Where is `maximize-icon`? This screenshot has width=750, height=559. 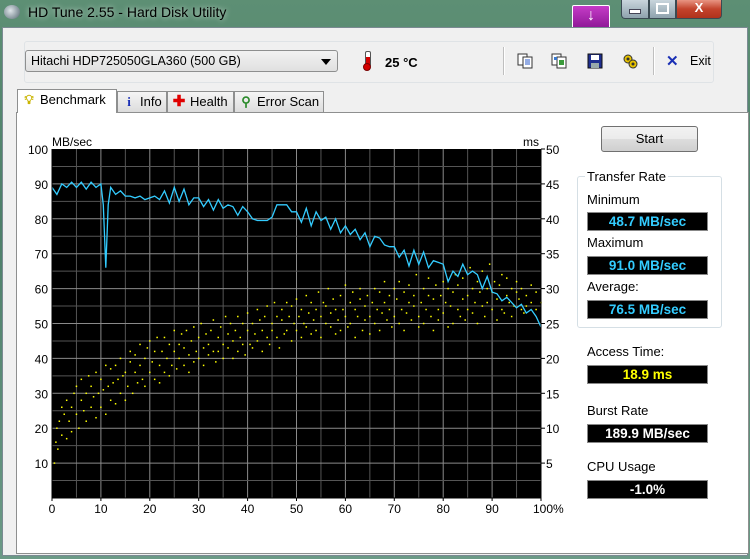
maximize-icon is located at coordinates (662, 8).